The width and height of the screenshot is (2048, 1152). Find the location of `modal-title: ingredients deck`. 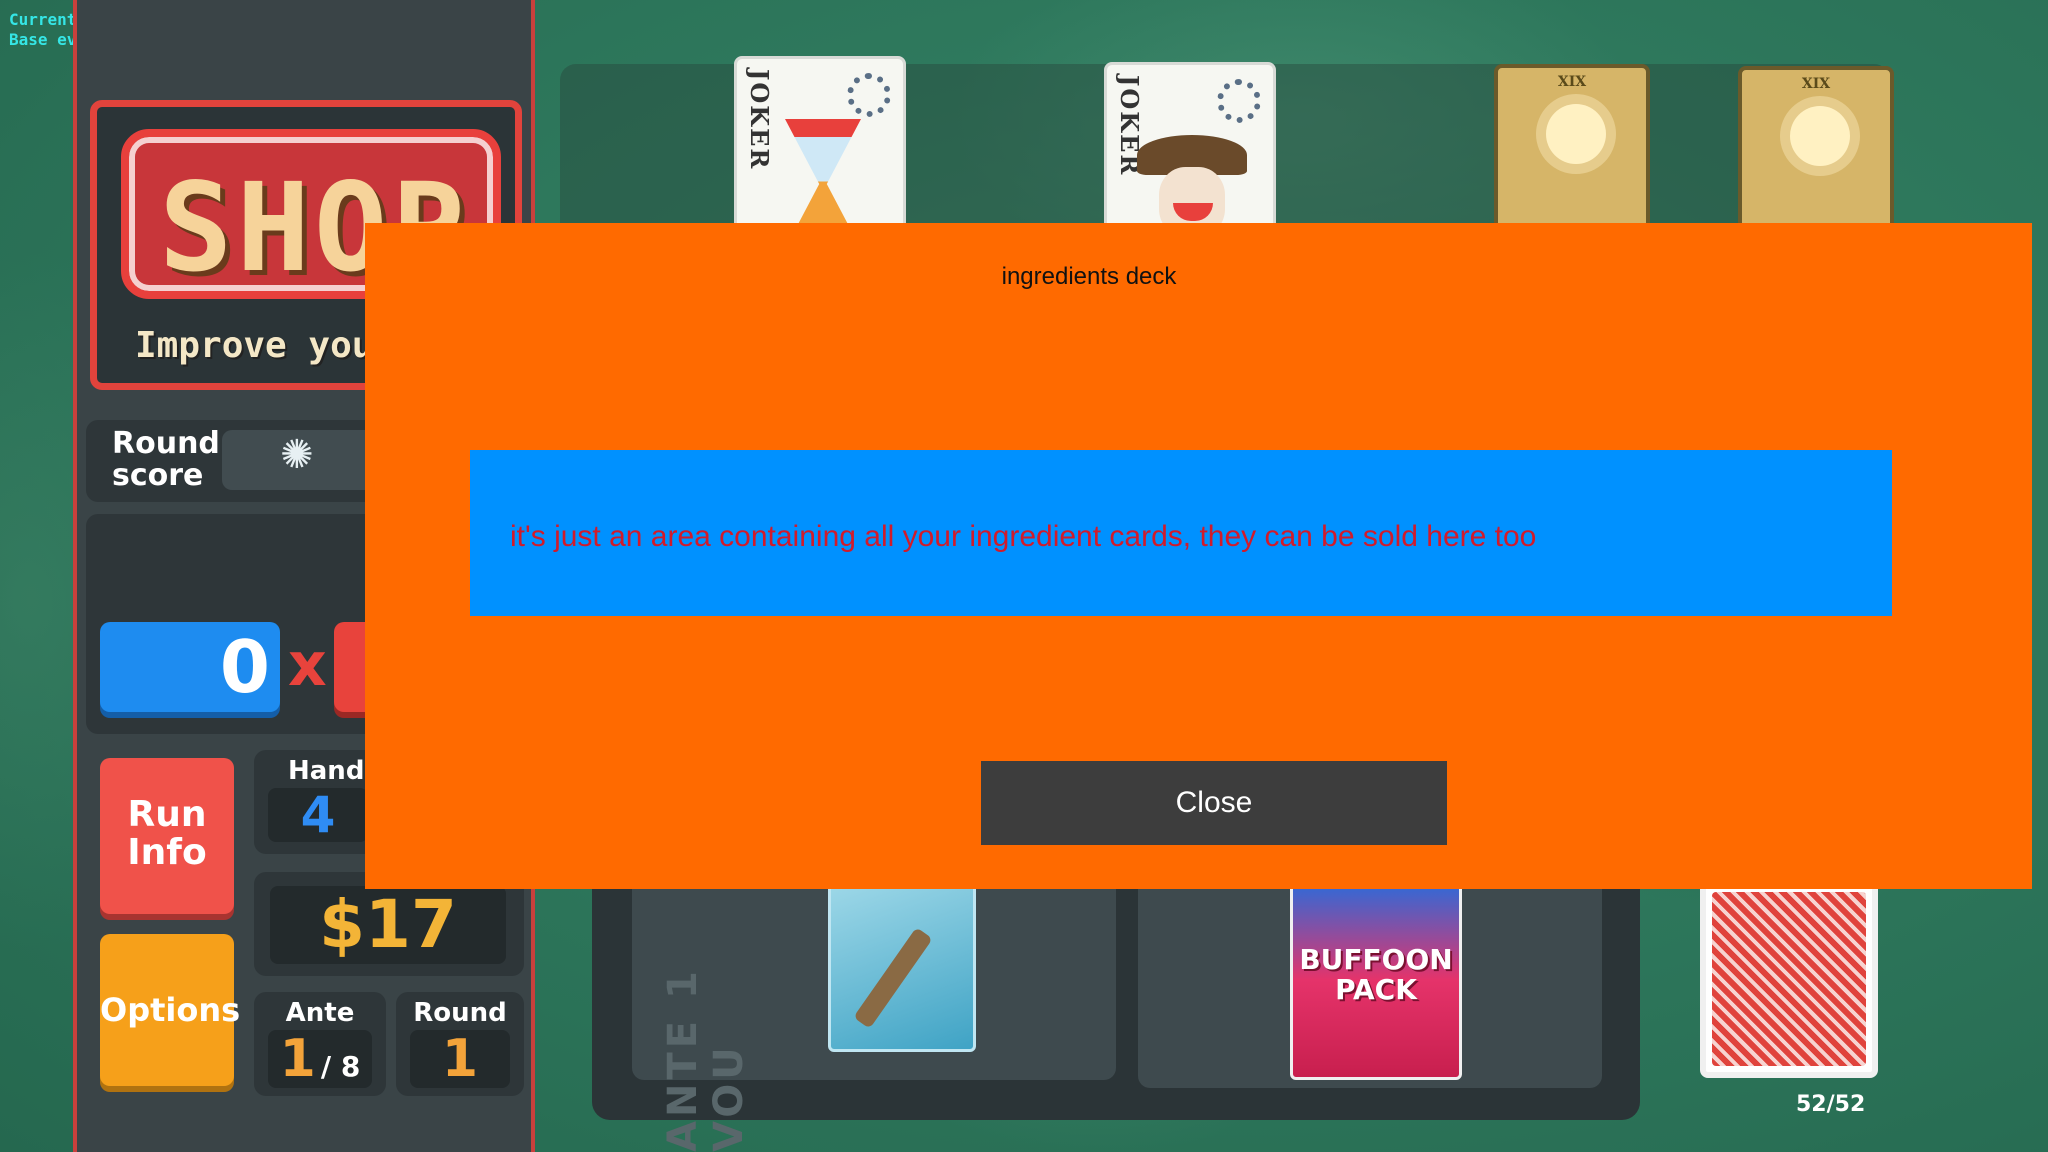

modal-title: ingredients deck is located at coordinates (1089, 276).